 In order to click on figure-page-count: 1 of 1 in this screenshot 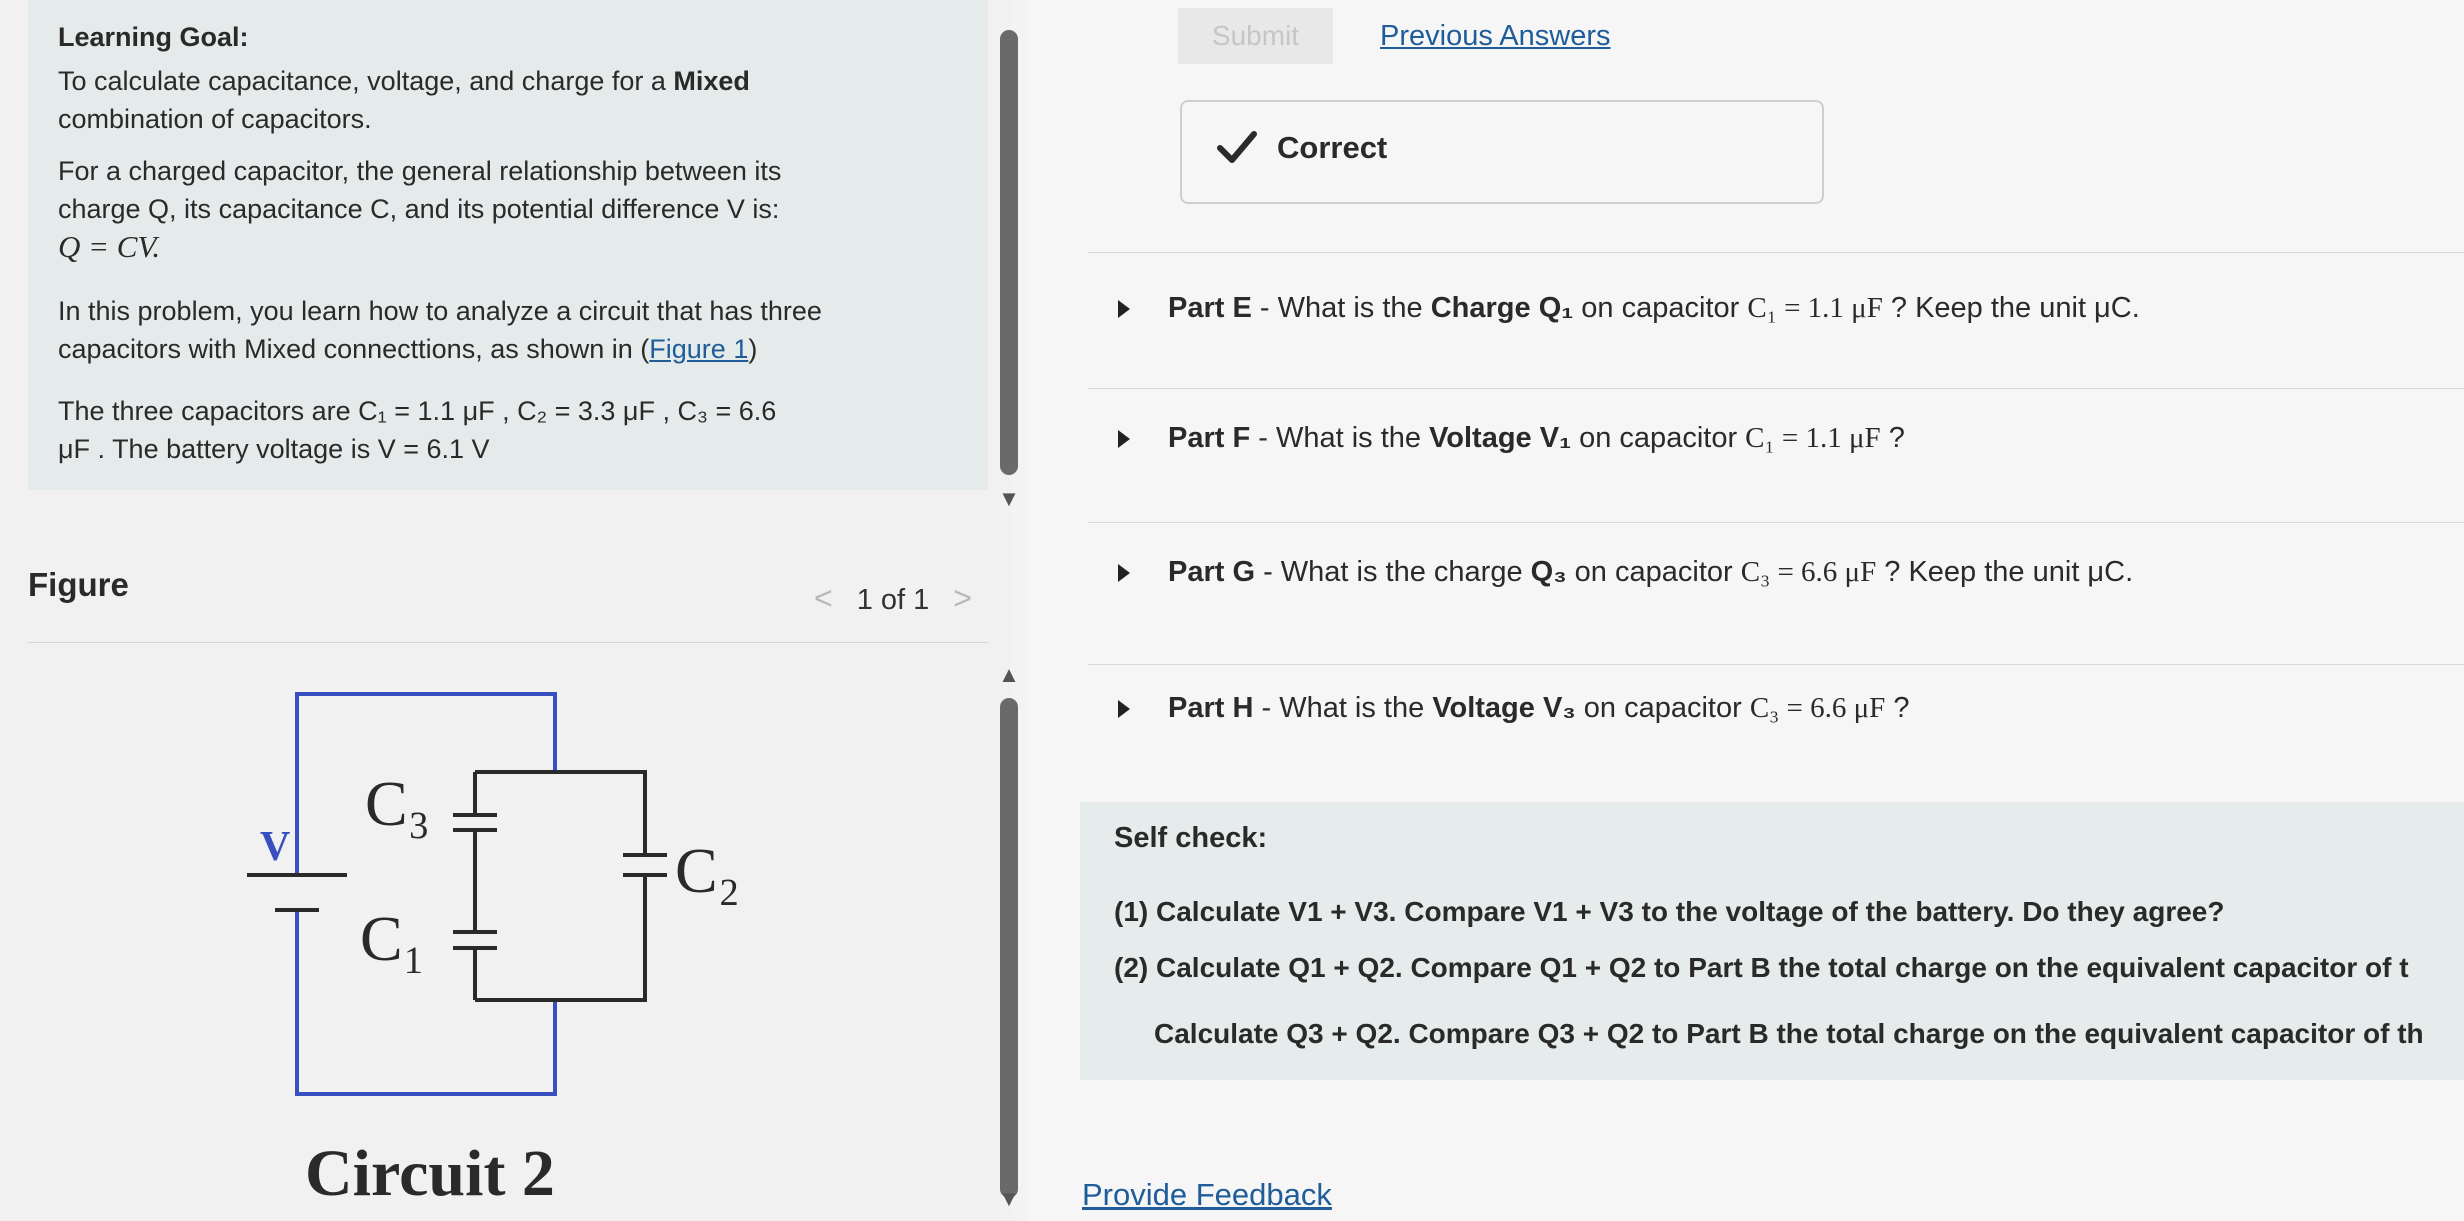, I will do `click(893, 600)`.